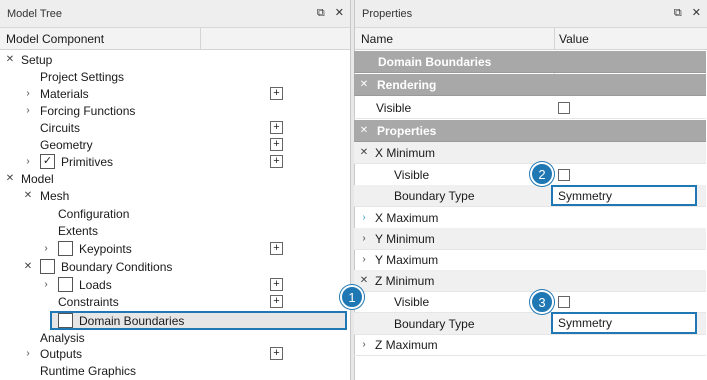  I want to click on category-label: Properties, so click(407, 130).